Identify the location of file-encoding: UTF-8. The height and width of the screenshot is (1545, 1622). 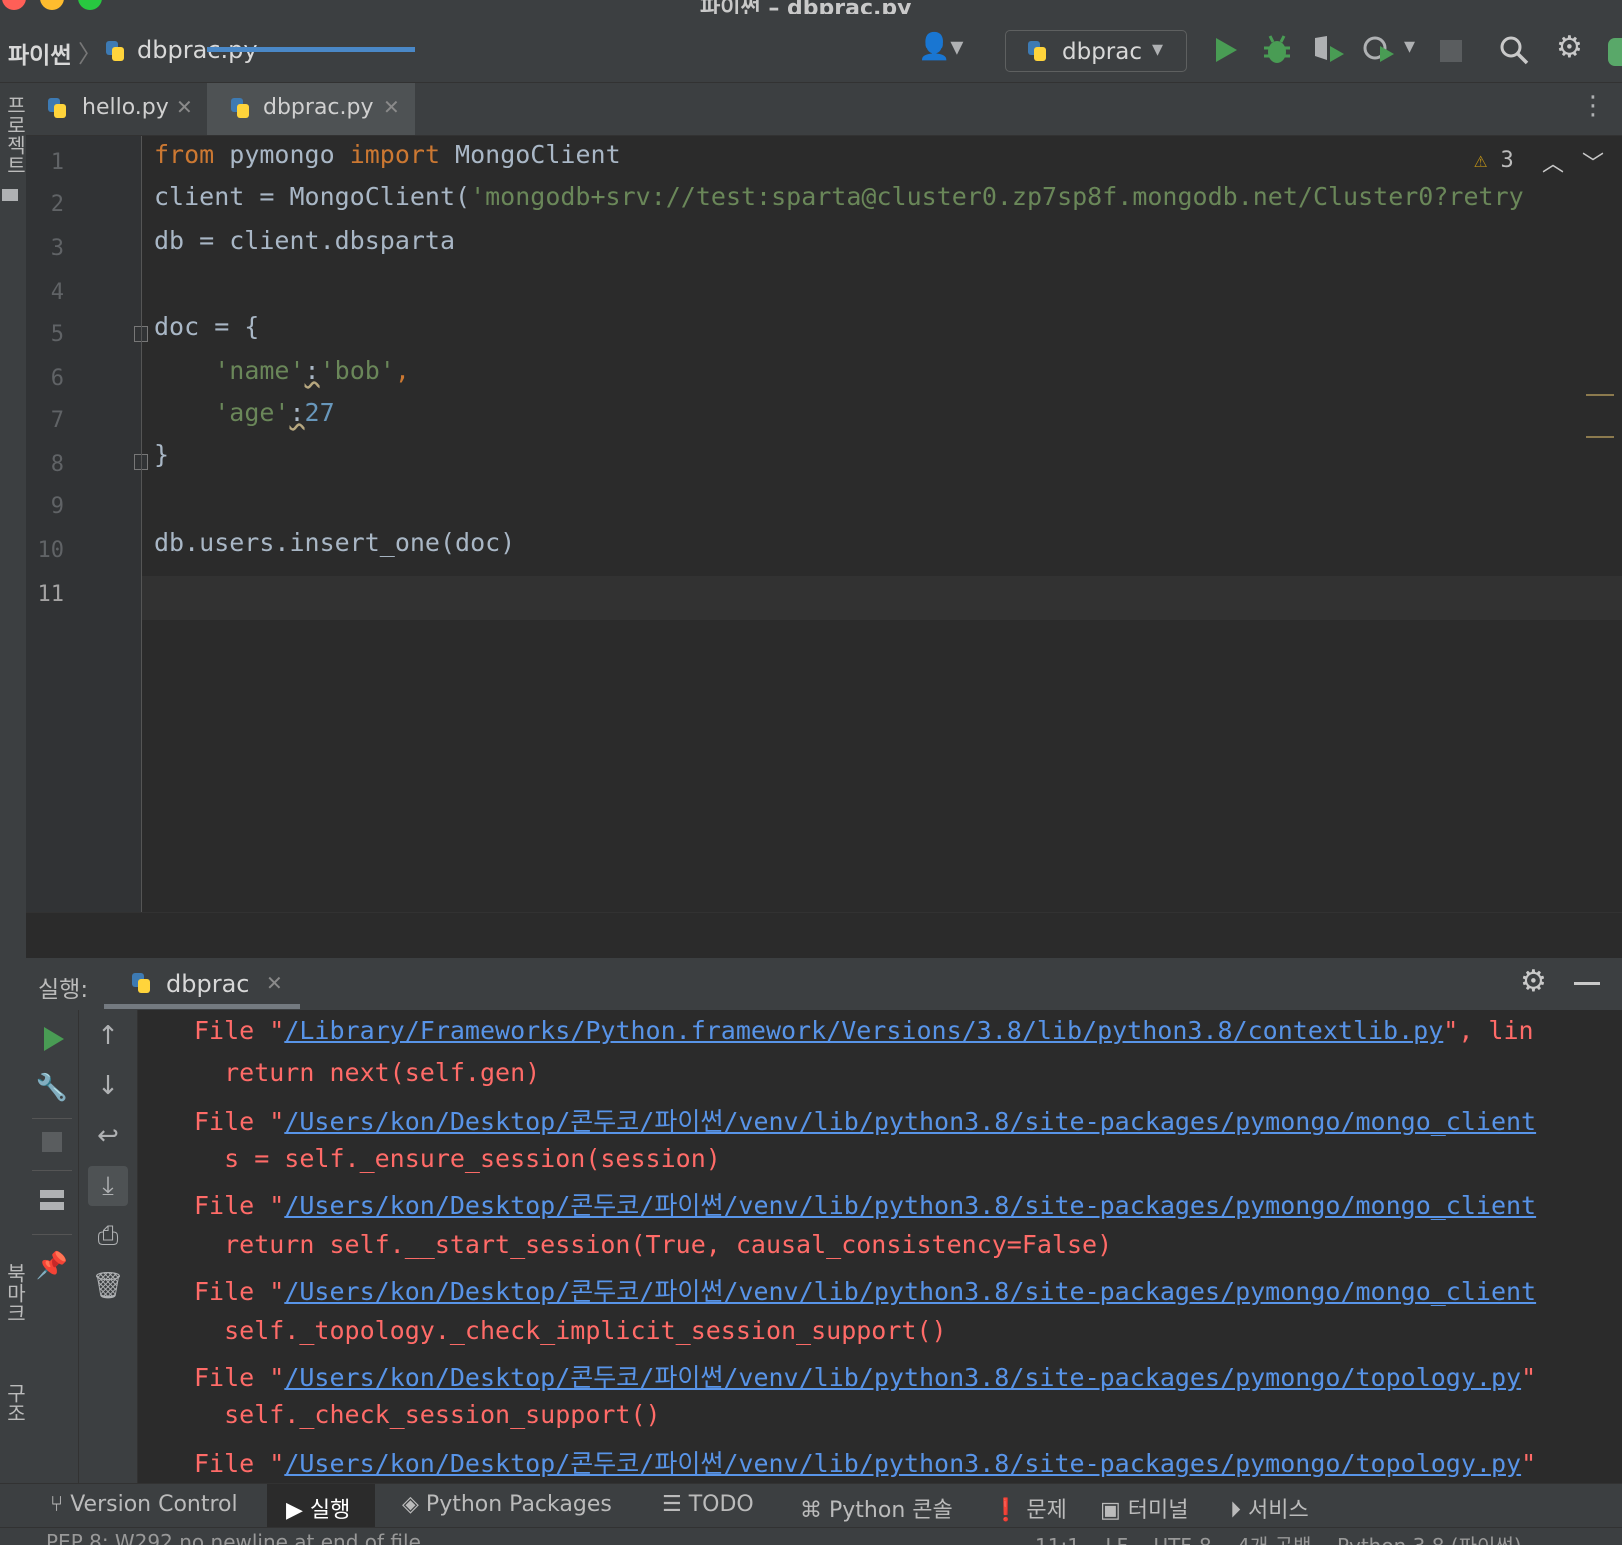
(1182, 1539).